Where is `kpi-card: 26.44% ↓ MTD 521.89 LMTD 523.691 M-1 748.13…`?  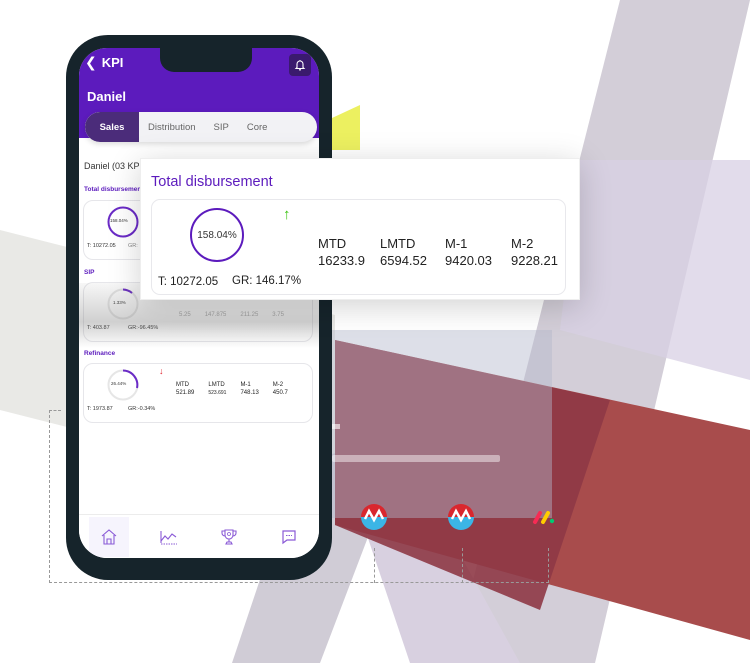 kpi-card: 26.44% ↓ MTD 521.89 LMTD 523.691 M-1 748.13… is located at coordinates (198, 393).